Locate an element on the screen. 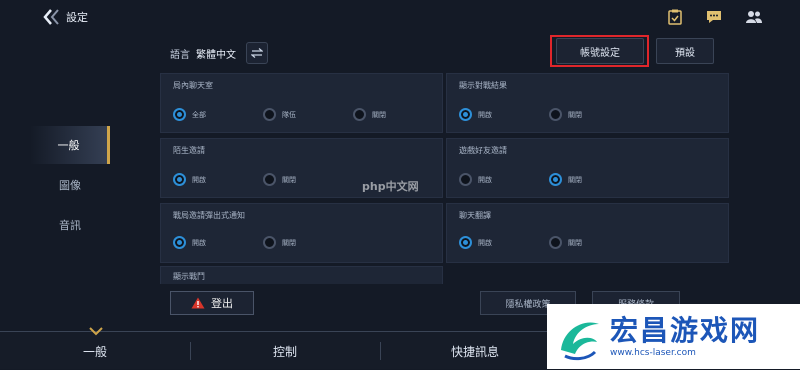 Image resolution: width=800 pixels, height=370 pixels. language-row: 語言 繁體中文 is located at coordinates (219, 53).